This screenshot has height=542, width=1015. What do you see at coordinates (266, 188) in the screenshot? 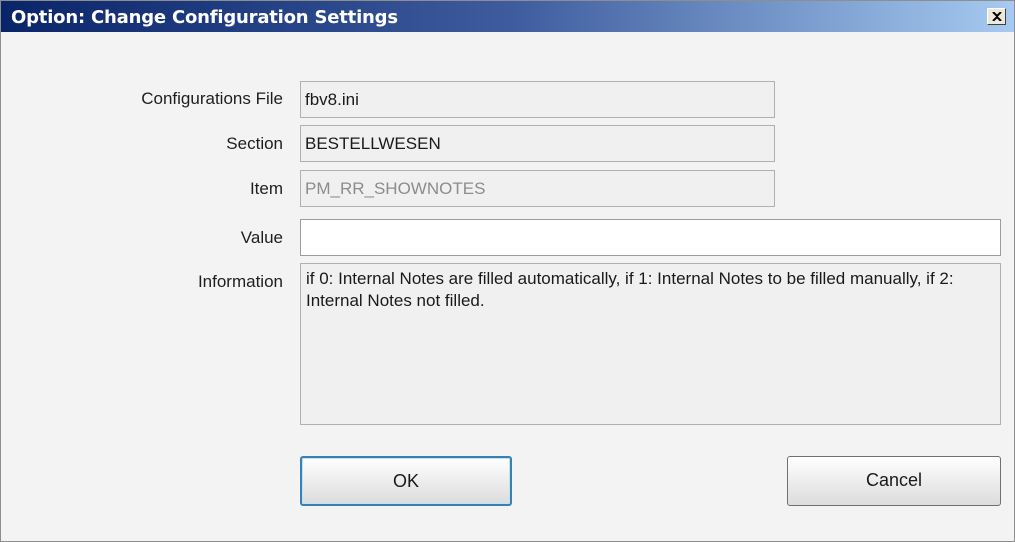
I see `item-label: Item` at bounding box center [266, 188].